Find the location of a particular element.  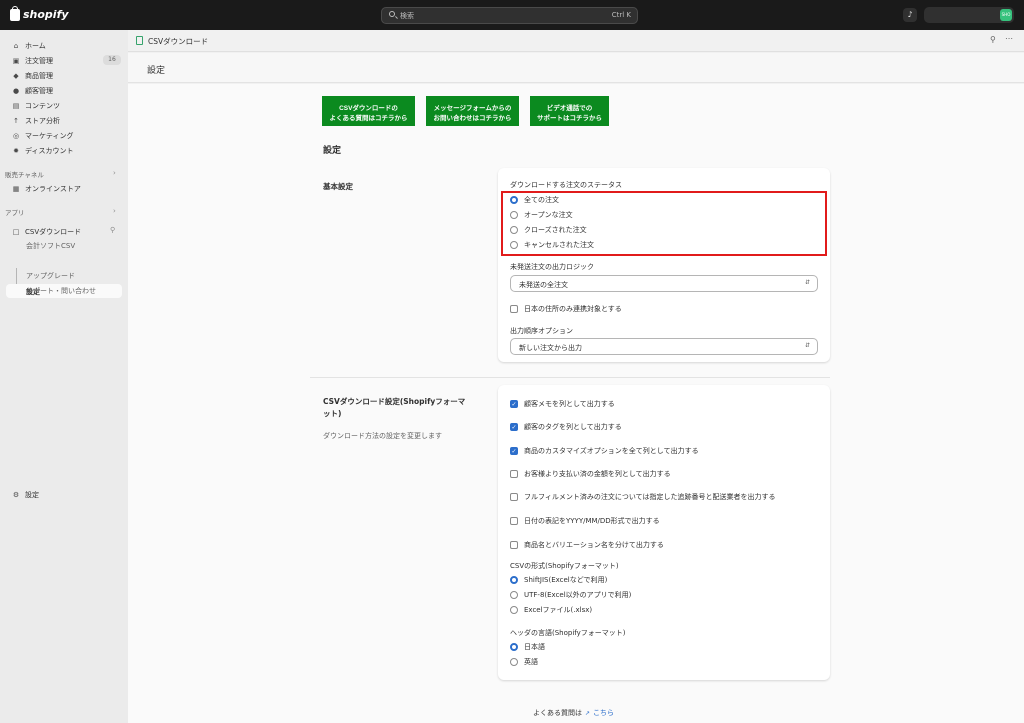

page-title: 設定 is located at coordinates (156, 71).